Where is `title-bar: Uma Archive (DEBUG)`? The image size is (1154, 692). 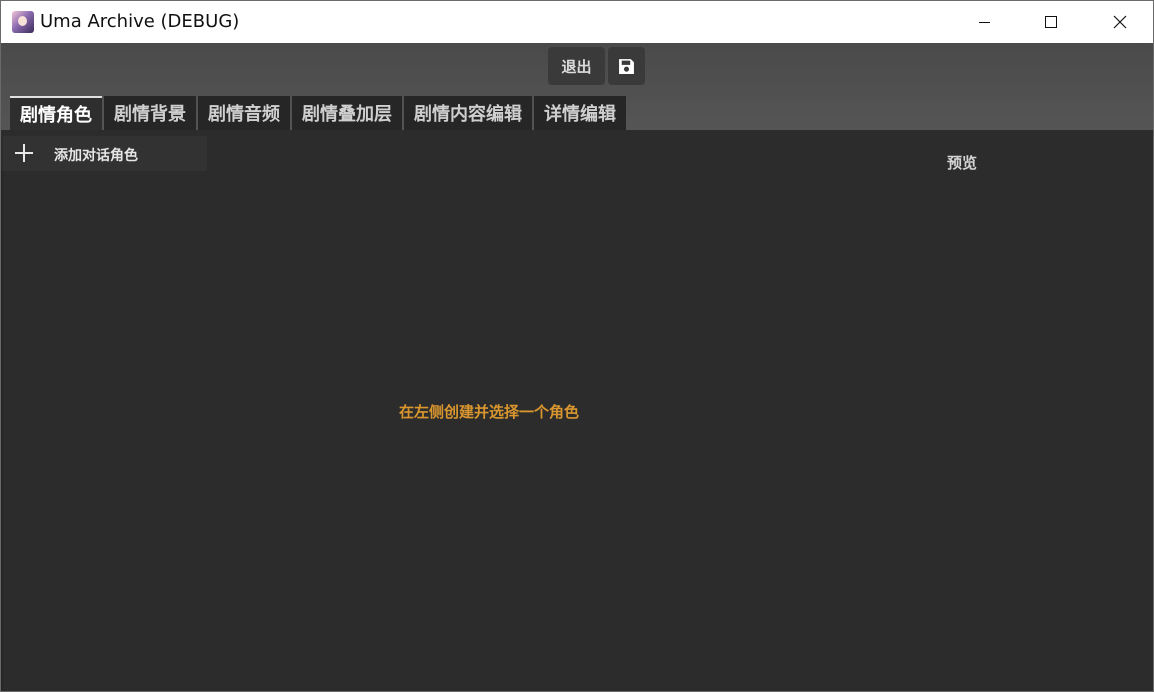 title-bar: Uma Archive (DEBUG) is located at coordinates (577, 22).